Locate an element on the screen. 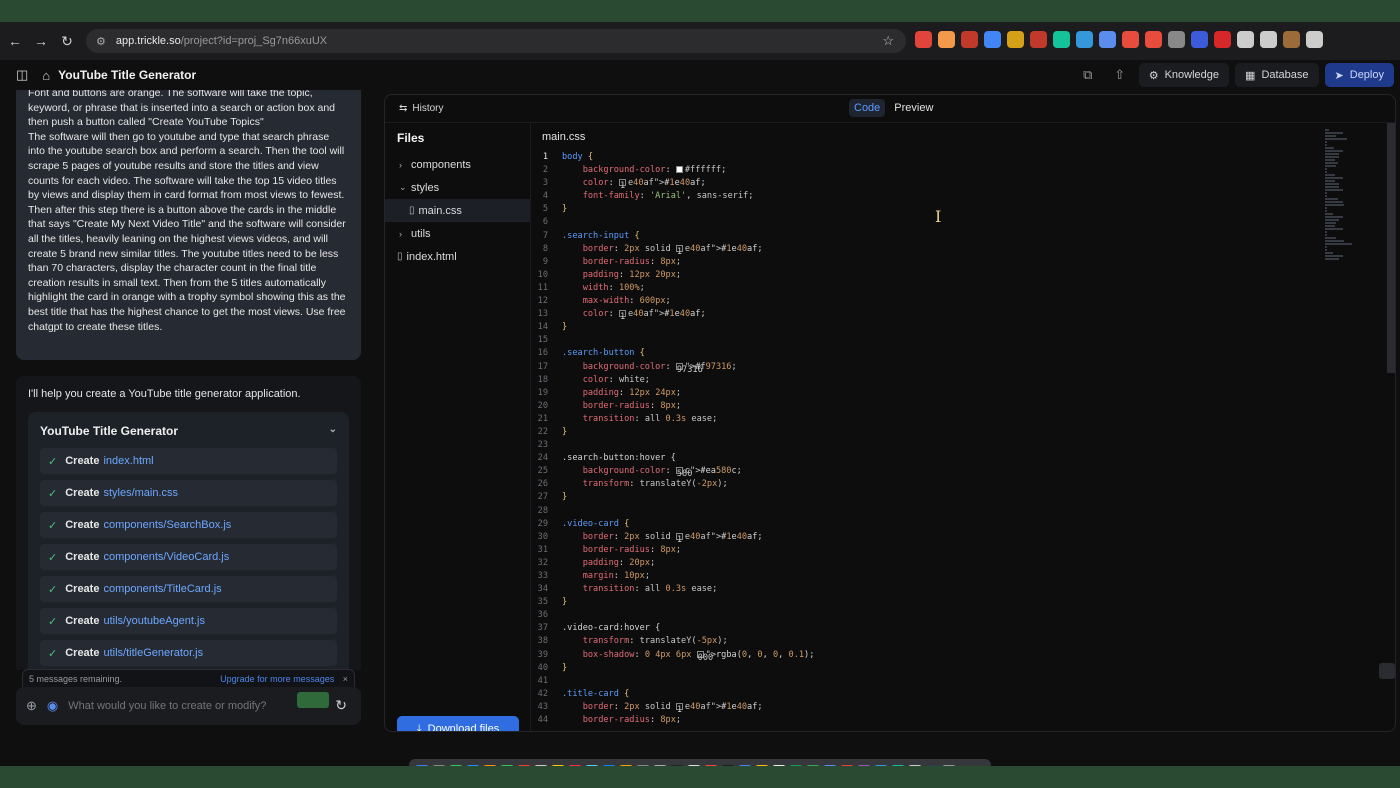 The width and height of the screenshot is (1400, 788). home-icon: ⌂ is located at coordinates (46, 75).